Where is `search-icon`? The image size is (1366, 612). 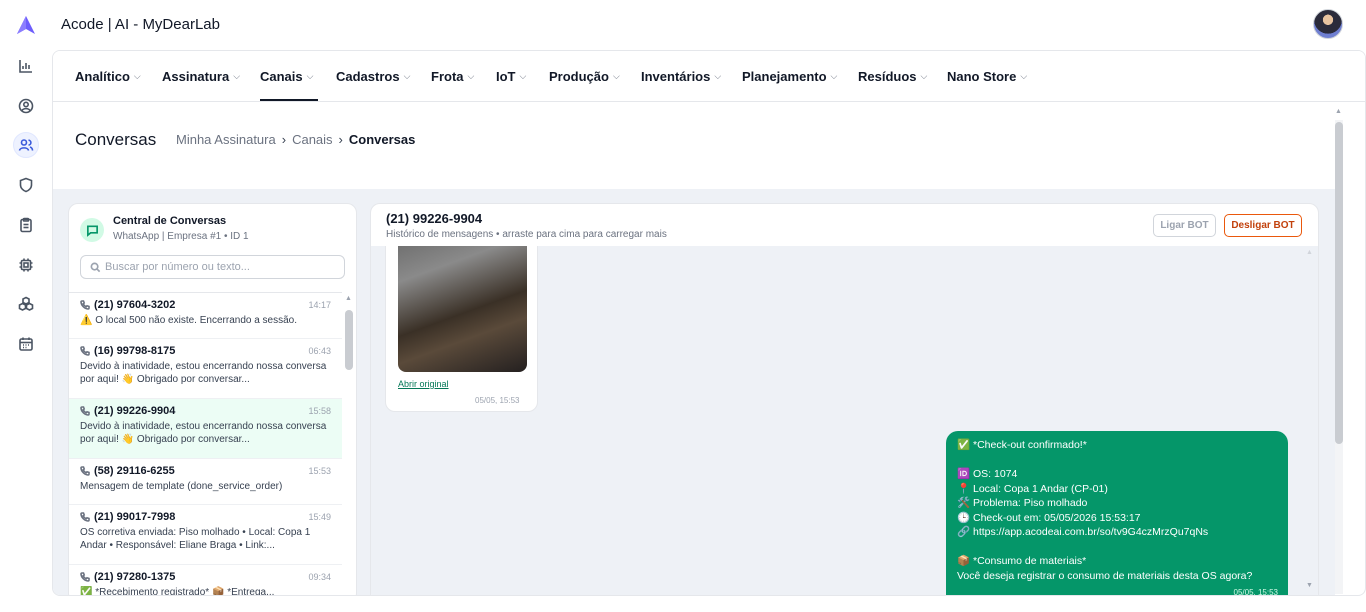
search-icon is located at coordinates (95, 267).